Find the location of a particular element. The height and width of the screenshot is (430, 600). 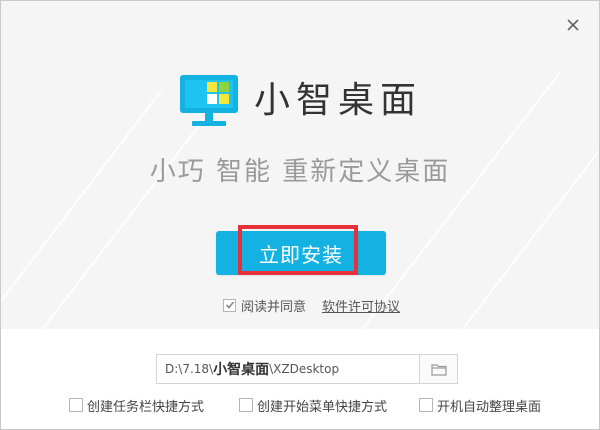

app-title: 小智桌面 is located at coordinates (337, 100).